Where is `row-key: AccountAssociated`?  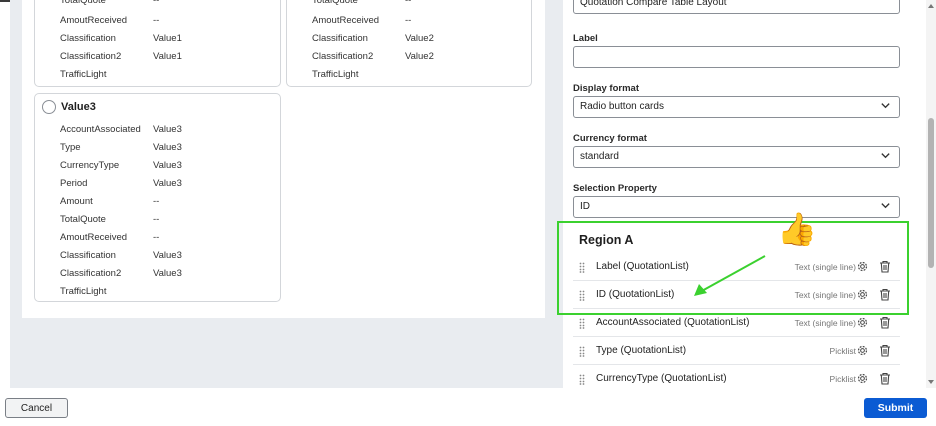
row-key: AccountAssociated is located at coordinates (100, 129).